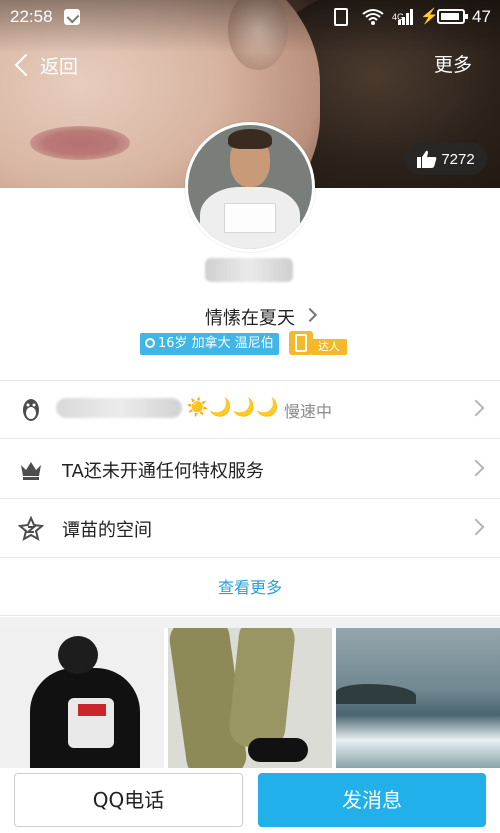 The image size is (500, 833). Describe the element at coordinates (429, 16) in the screenshot. I see `charging-icon: ⚡` at that location.